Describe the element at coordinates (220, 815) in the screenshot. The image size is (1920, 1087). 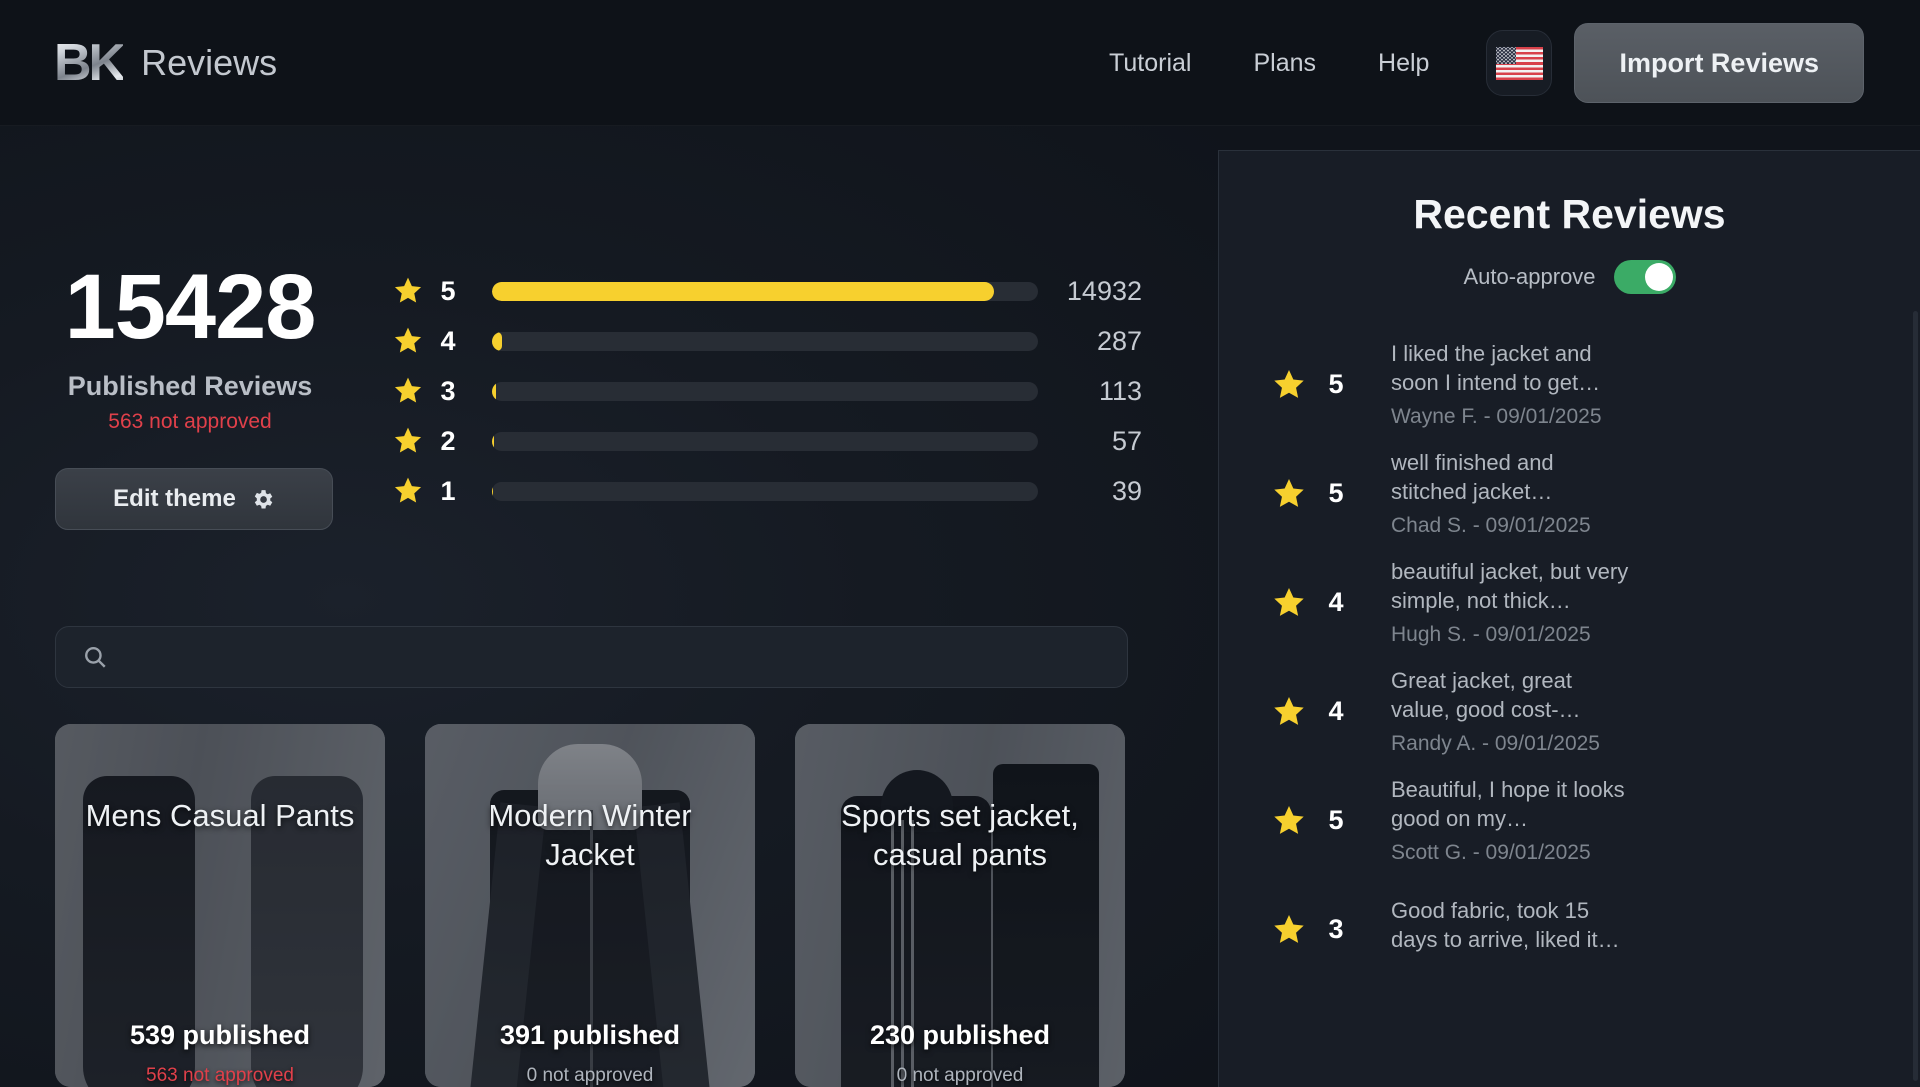
I see `product-title: Mens Casual Pants` at that location.